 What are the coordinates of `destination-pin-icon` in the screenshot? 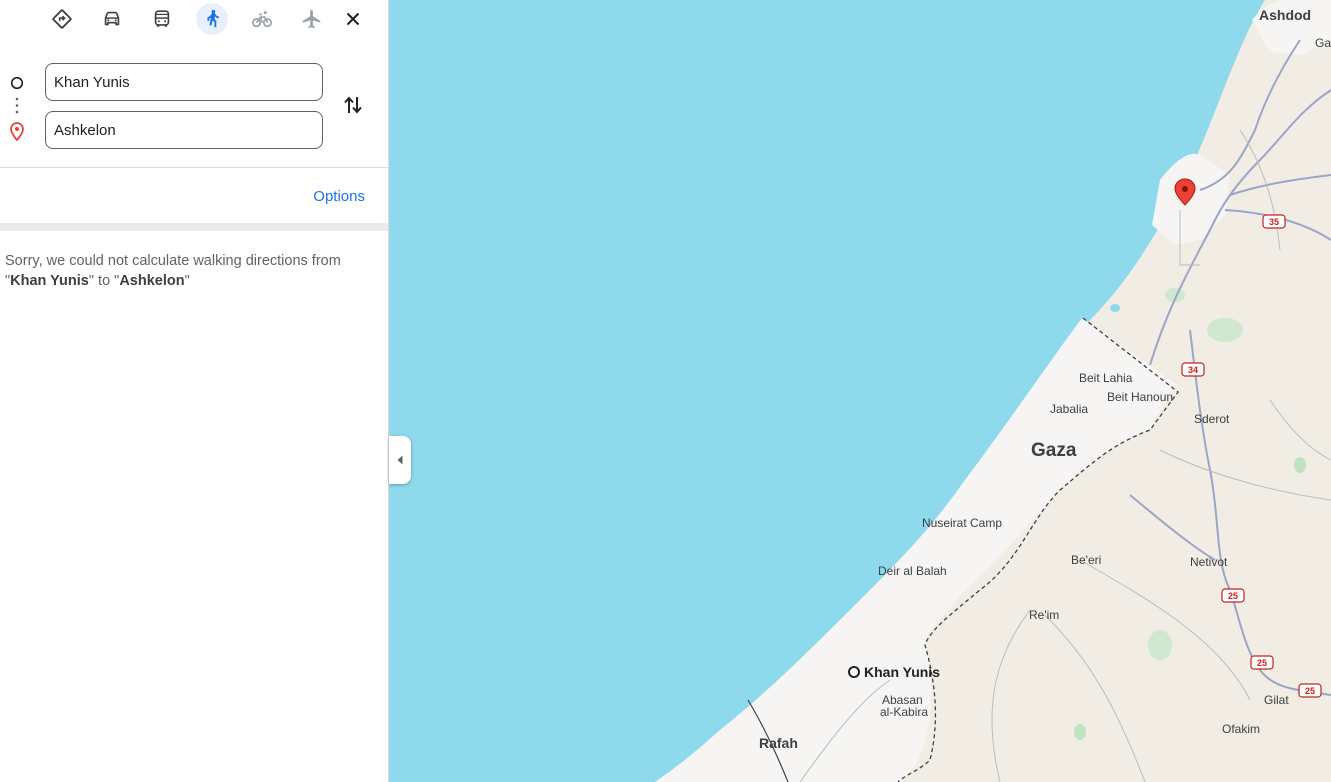 It's located at (17, 131).